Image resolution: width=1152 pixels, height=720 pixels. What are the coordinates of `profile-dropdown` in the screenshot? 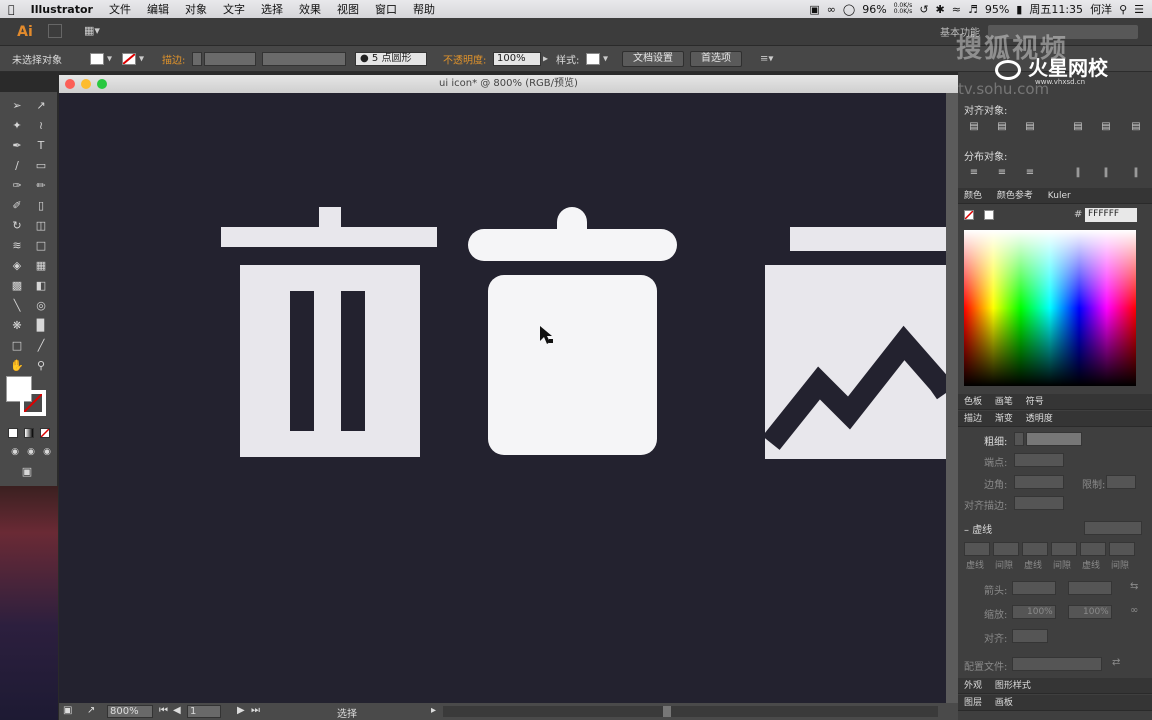 It's located at (1057, 664).